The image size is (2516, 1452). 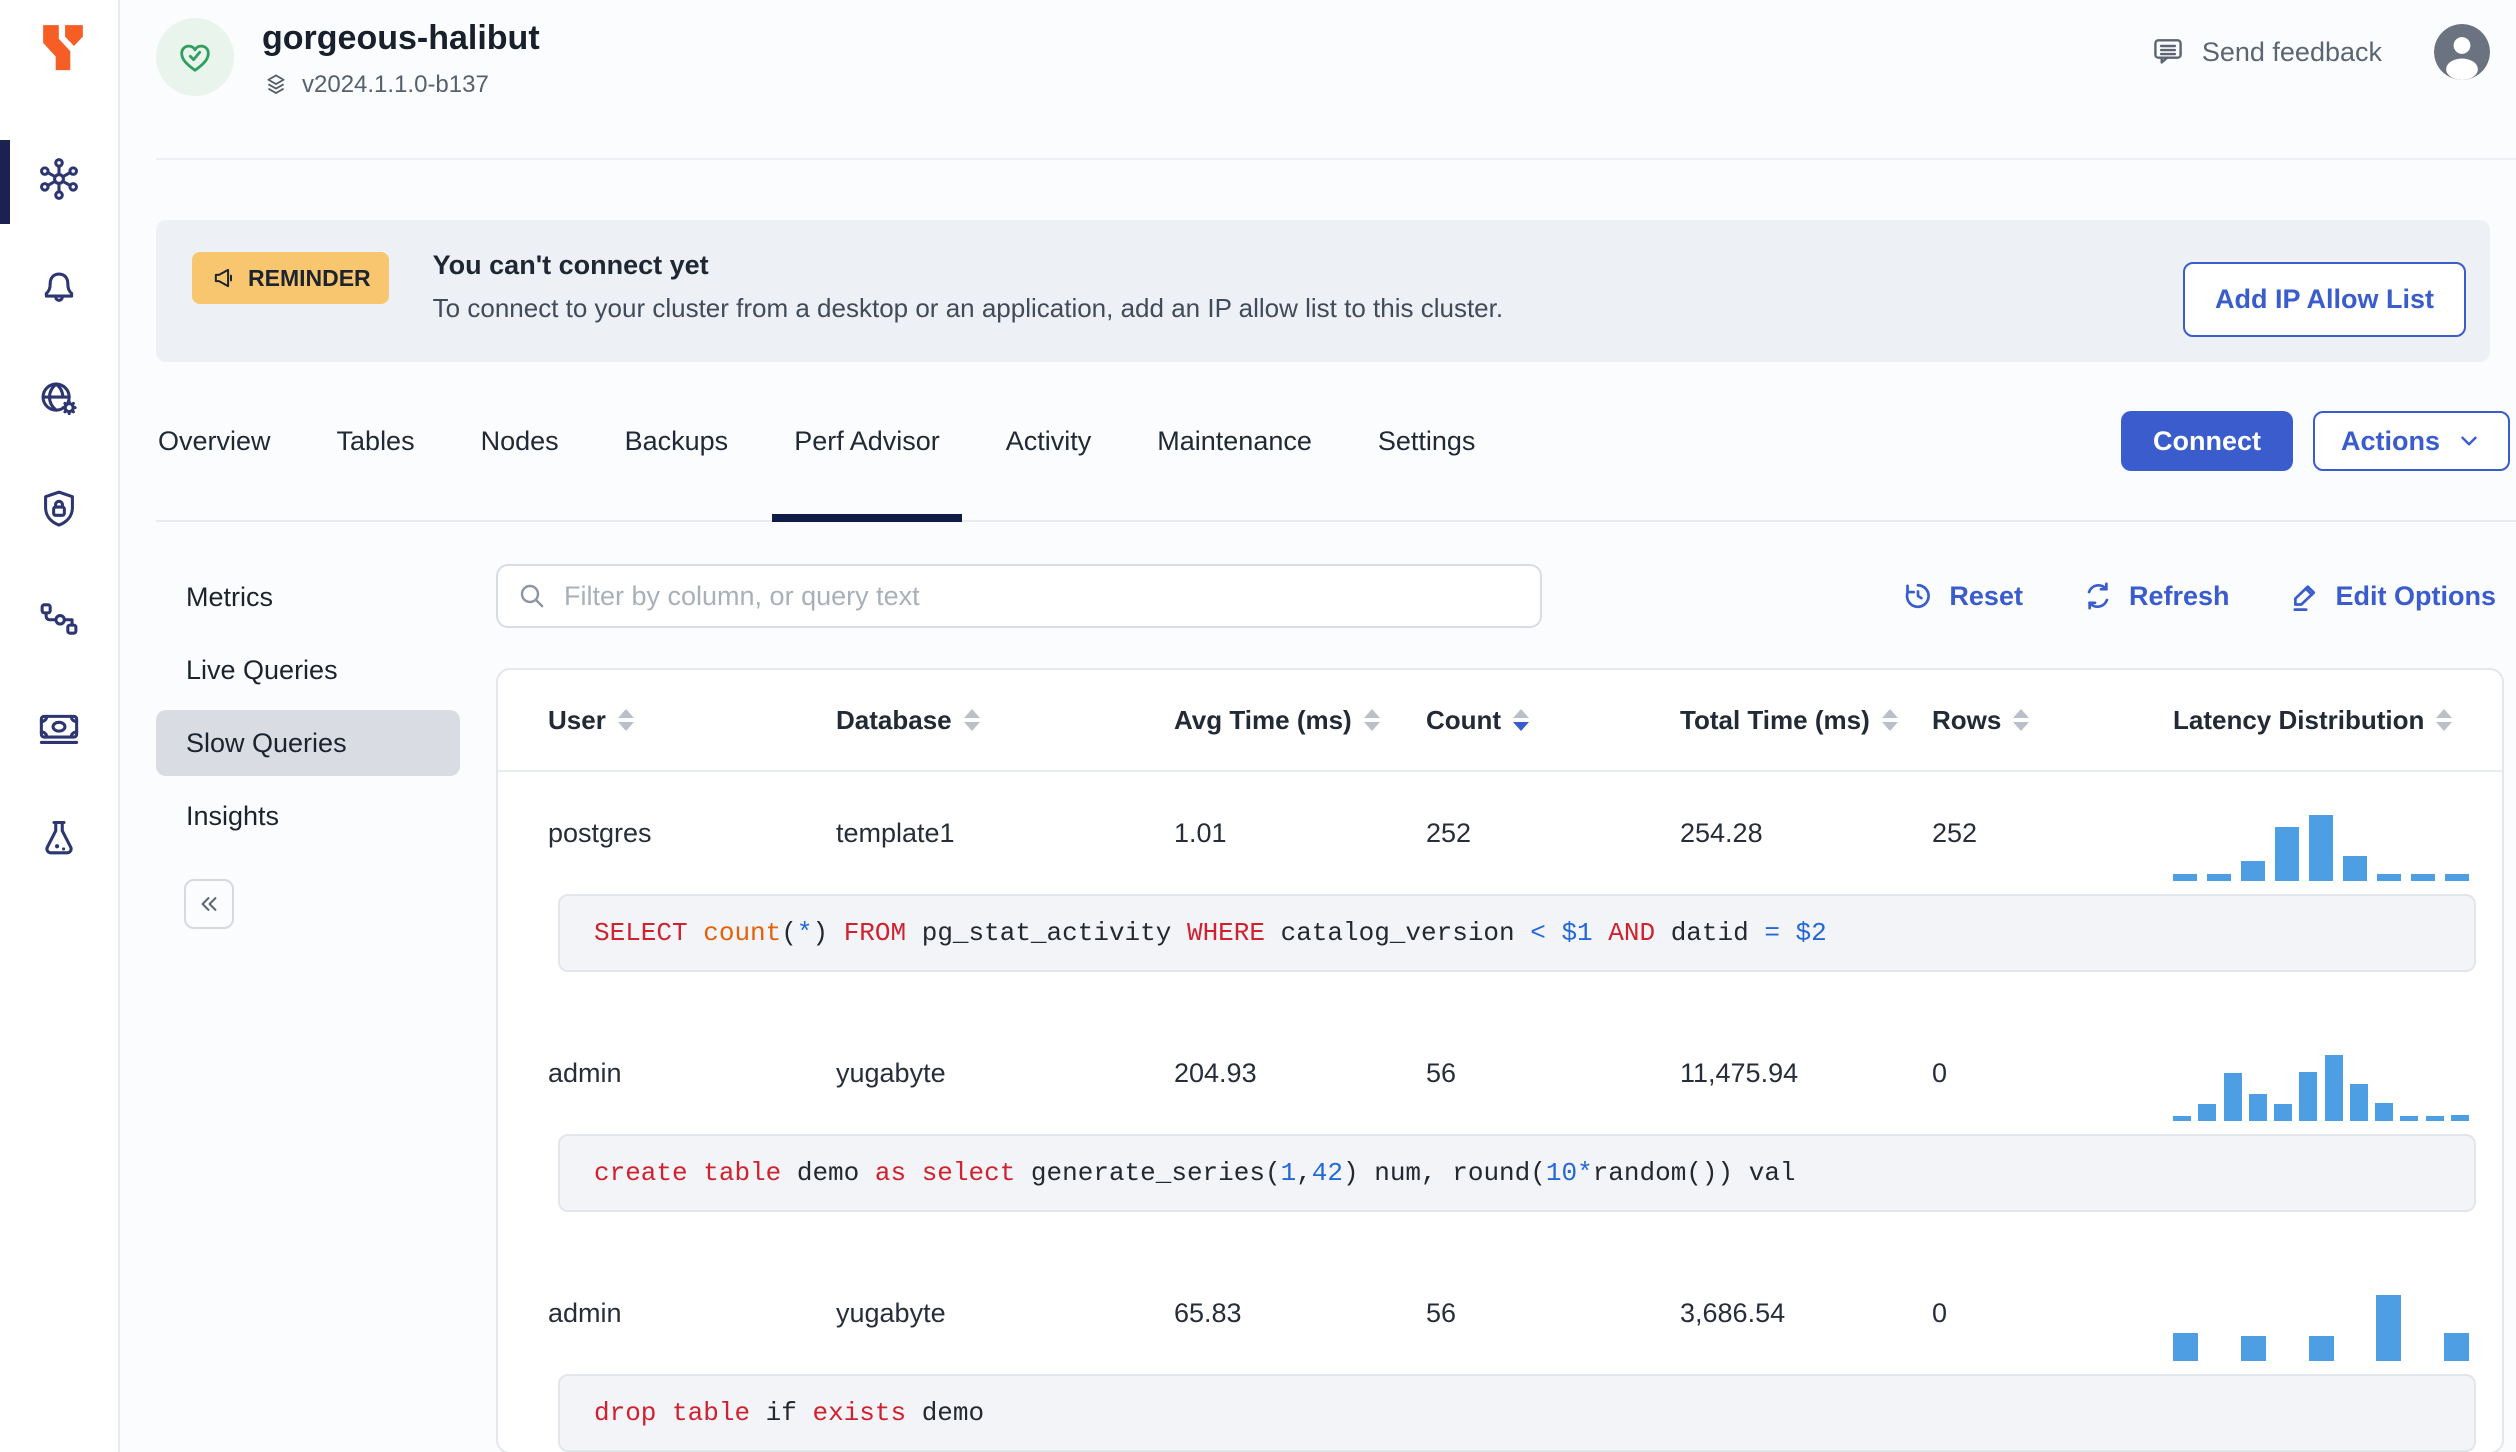 I want to click on connect-button: Connect, so click(x=2206, y=441).